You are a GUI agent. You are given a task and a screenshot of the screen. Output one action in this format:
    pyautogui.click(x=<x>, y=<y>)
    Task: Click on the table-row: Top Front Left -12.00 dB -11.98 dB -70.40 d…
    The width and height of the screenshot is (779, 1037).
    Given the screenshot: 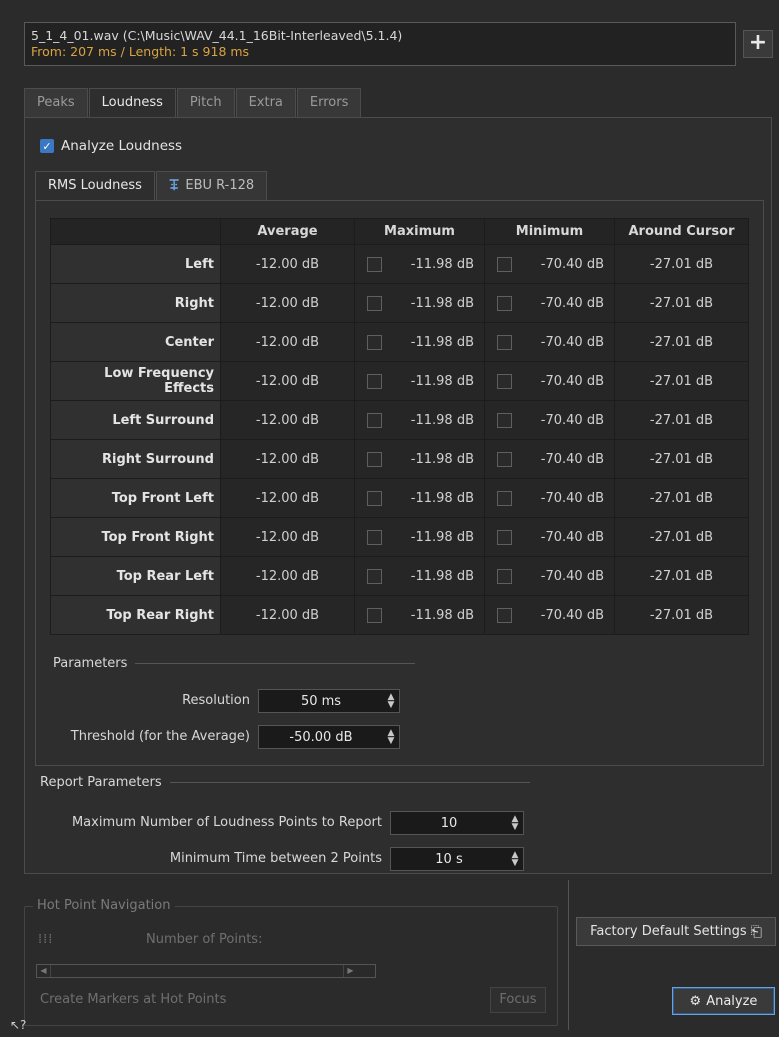 What is the action you would take?
    pyautogui.click(x=399, y=498)
    